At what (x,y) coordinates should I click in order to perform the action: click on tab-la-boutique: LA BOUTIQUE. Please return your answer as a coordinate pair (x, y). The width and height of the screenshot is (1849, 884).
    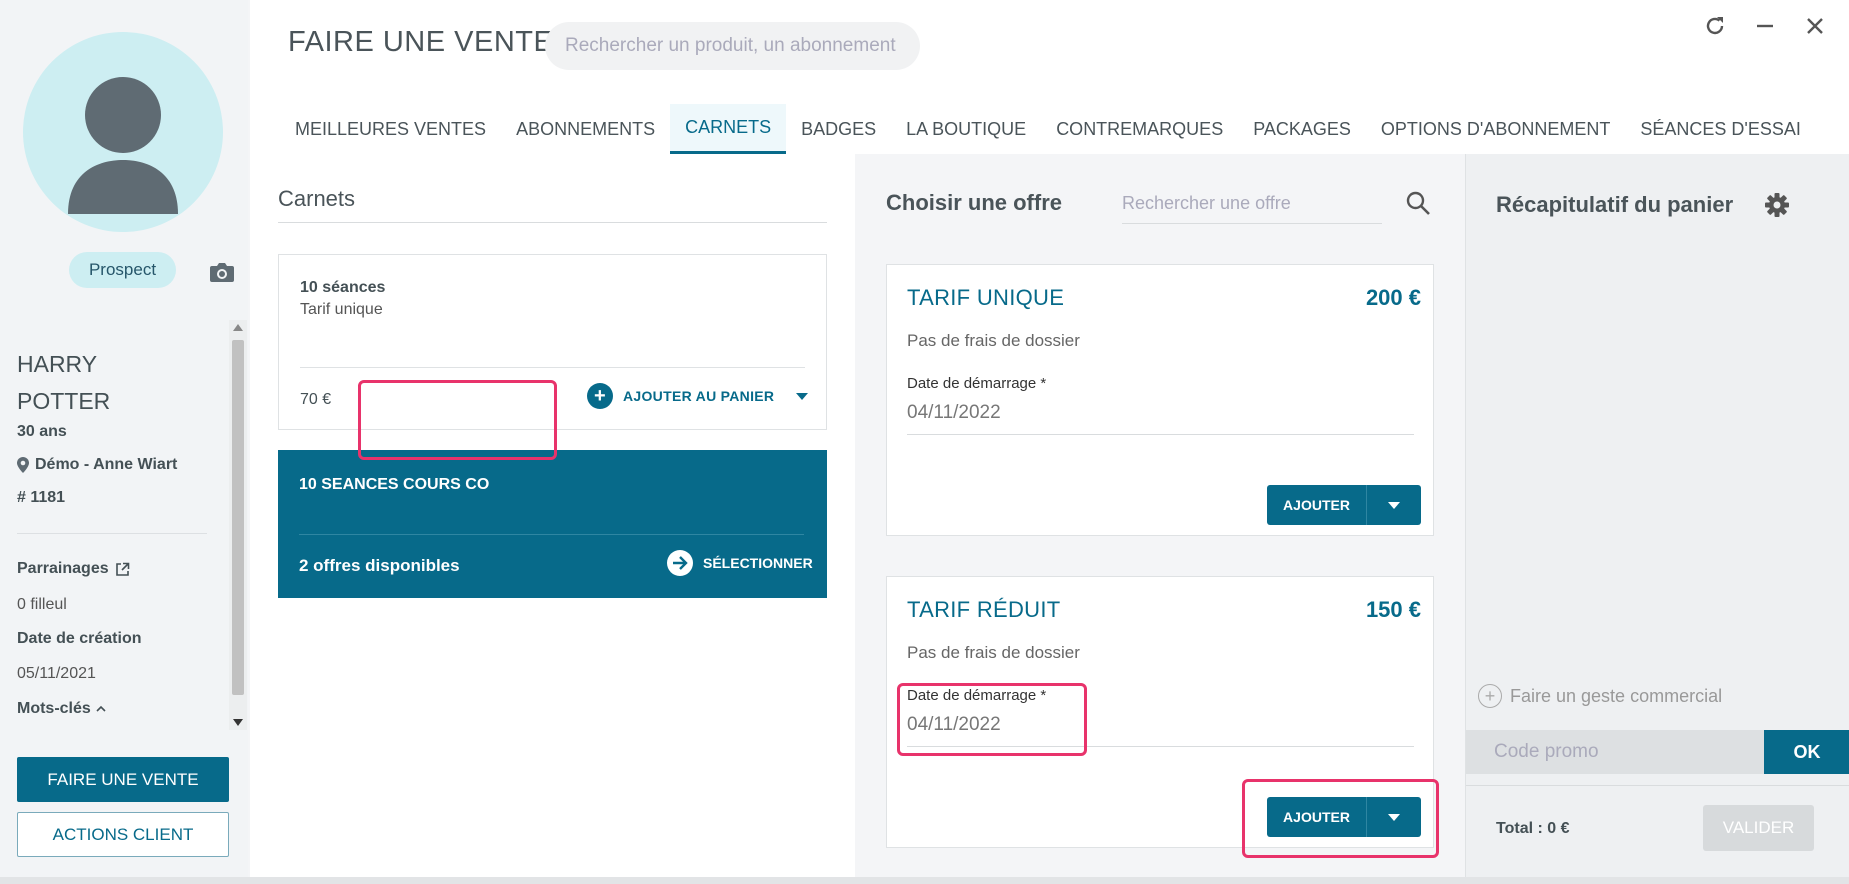
    Looking at the image, I should click on (966, 129).